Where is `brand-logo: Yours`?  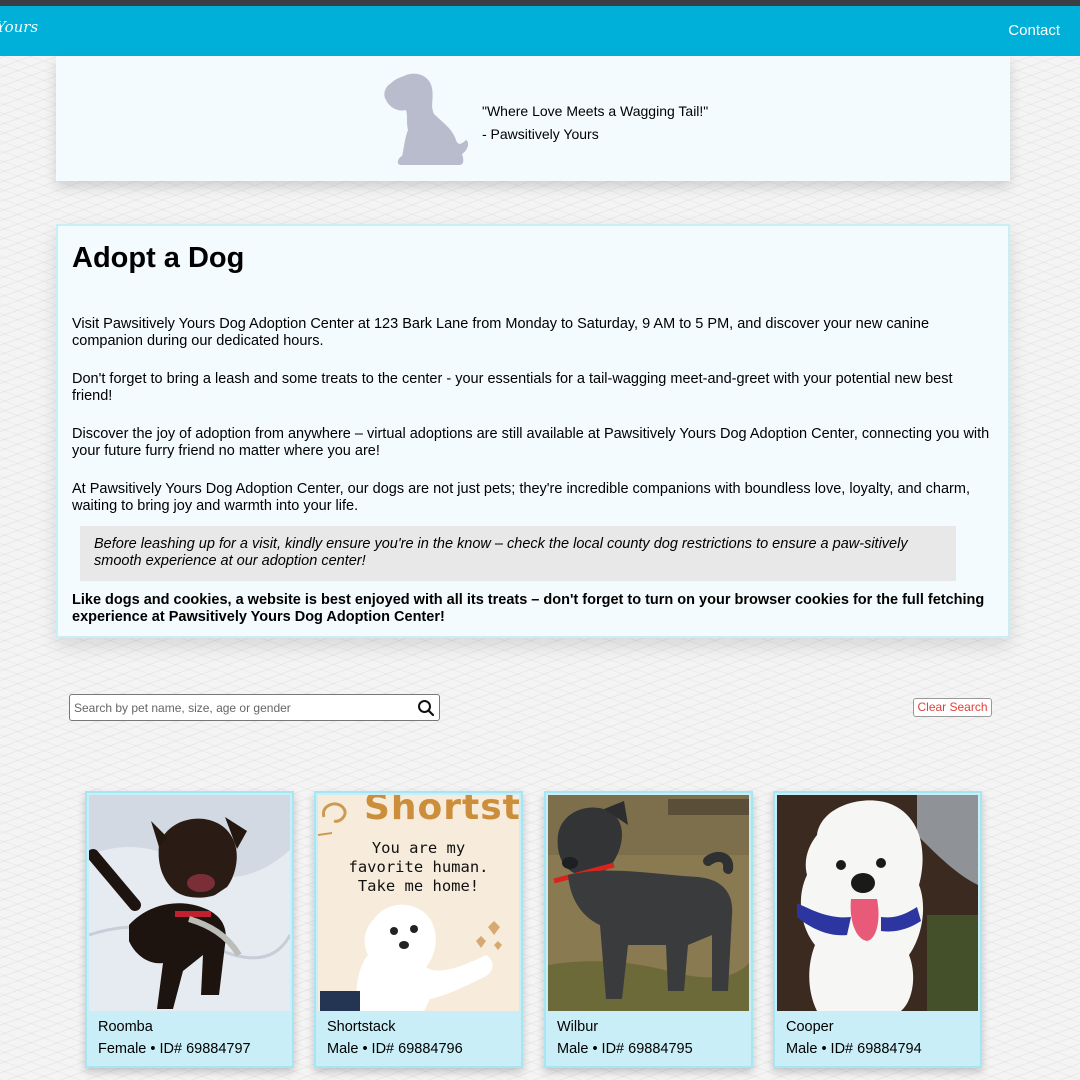
brand-logo: Yours is located at coordinates (19, 27).